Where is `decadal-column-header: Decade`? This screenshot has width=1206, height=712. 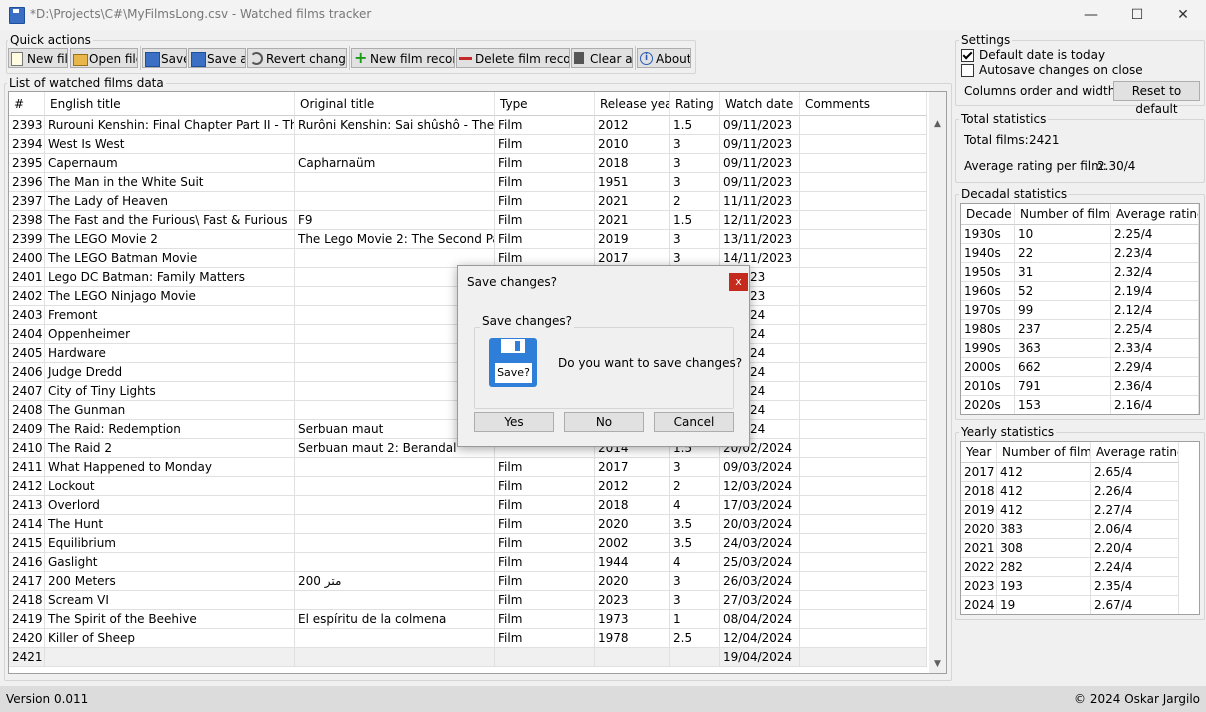
decadal-column-header: Decade is located at coordinates (988, 214).